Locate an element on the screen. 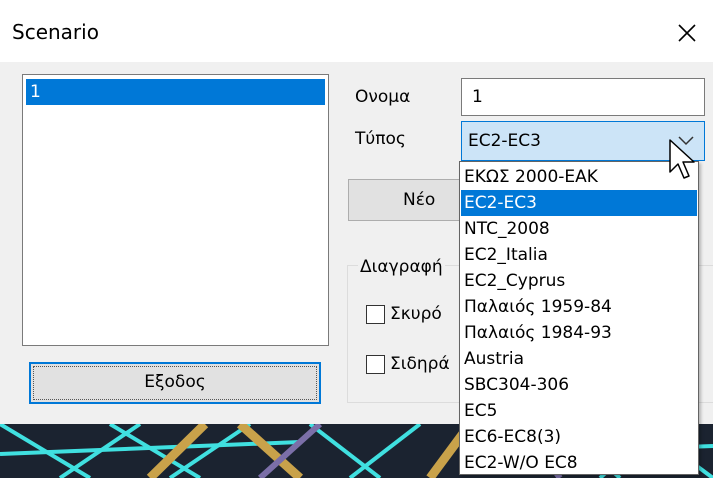  dropdown-option: EC6-EC8(3) is located at coordinates (579, 437).